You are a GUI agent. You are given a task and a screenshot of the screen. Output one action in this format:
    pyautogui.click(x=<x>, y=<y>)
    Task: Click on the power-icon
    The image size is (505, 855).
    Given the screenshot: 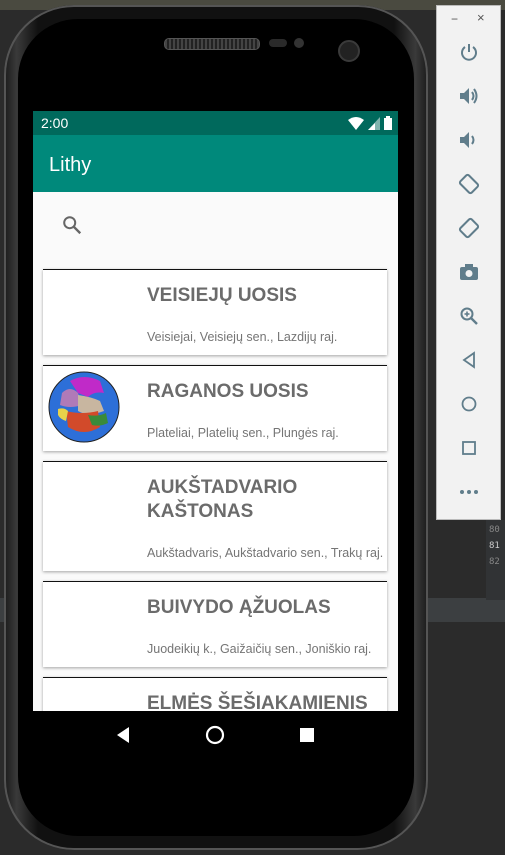 What is the action you would take?
    pyautogui.click(x=469, y=52)
    